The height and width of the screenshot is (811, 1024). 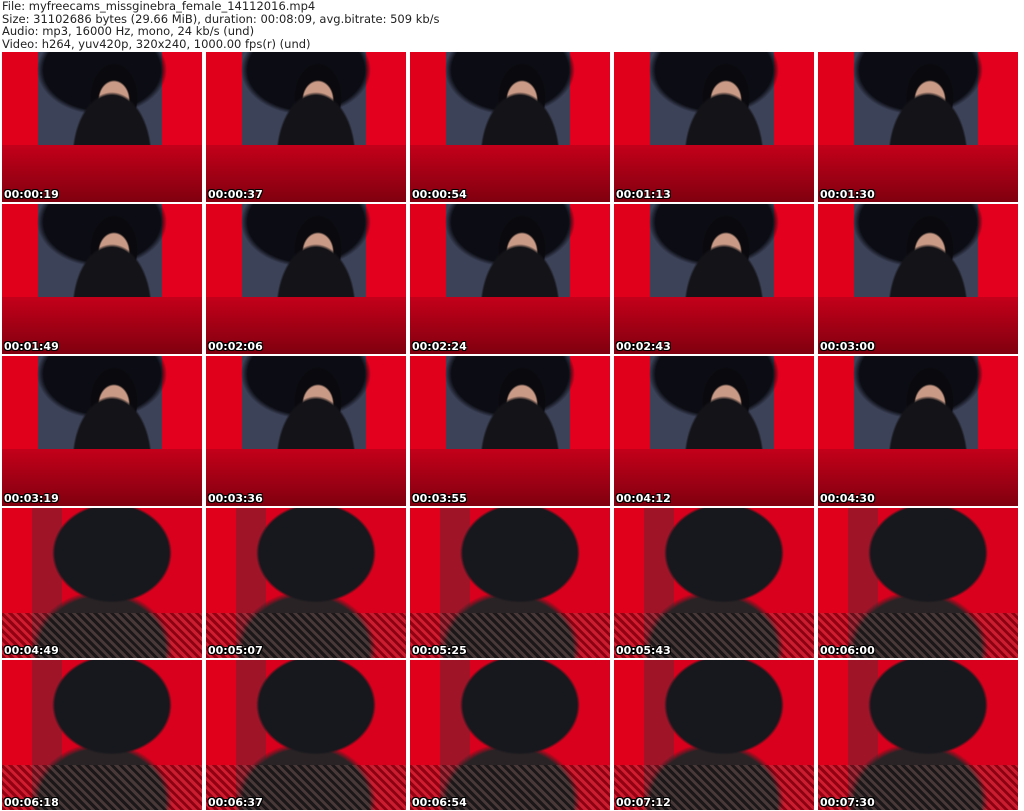 I want to click on video-thumbnail: 00:02:06, so click(x=306, y=279).